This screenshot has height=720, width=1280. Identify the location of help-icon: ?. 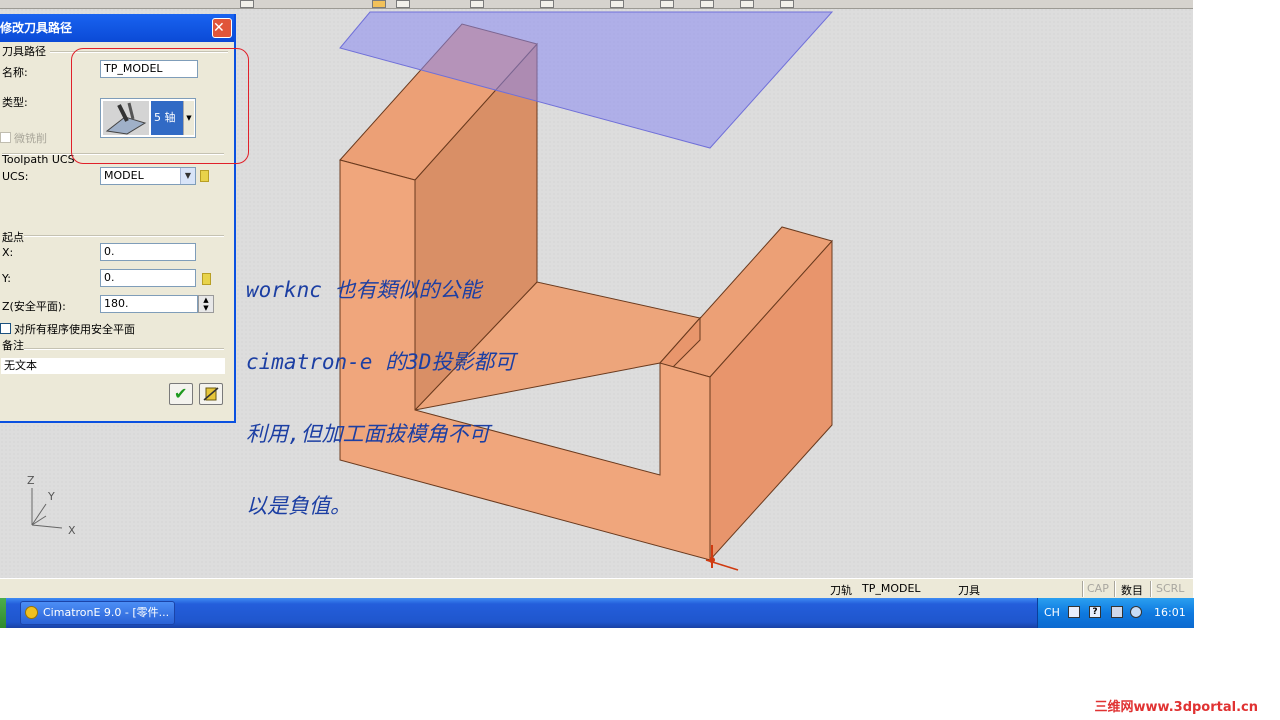
(1095, 612).